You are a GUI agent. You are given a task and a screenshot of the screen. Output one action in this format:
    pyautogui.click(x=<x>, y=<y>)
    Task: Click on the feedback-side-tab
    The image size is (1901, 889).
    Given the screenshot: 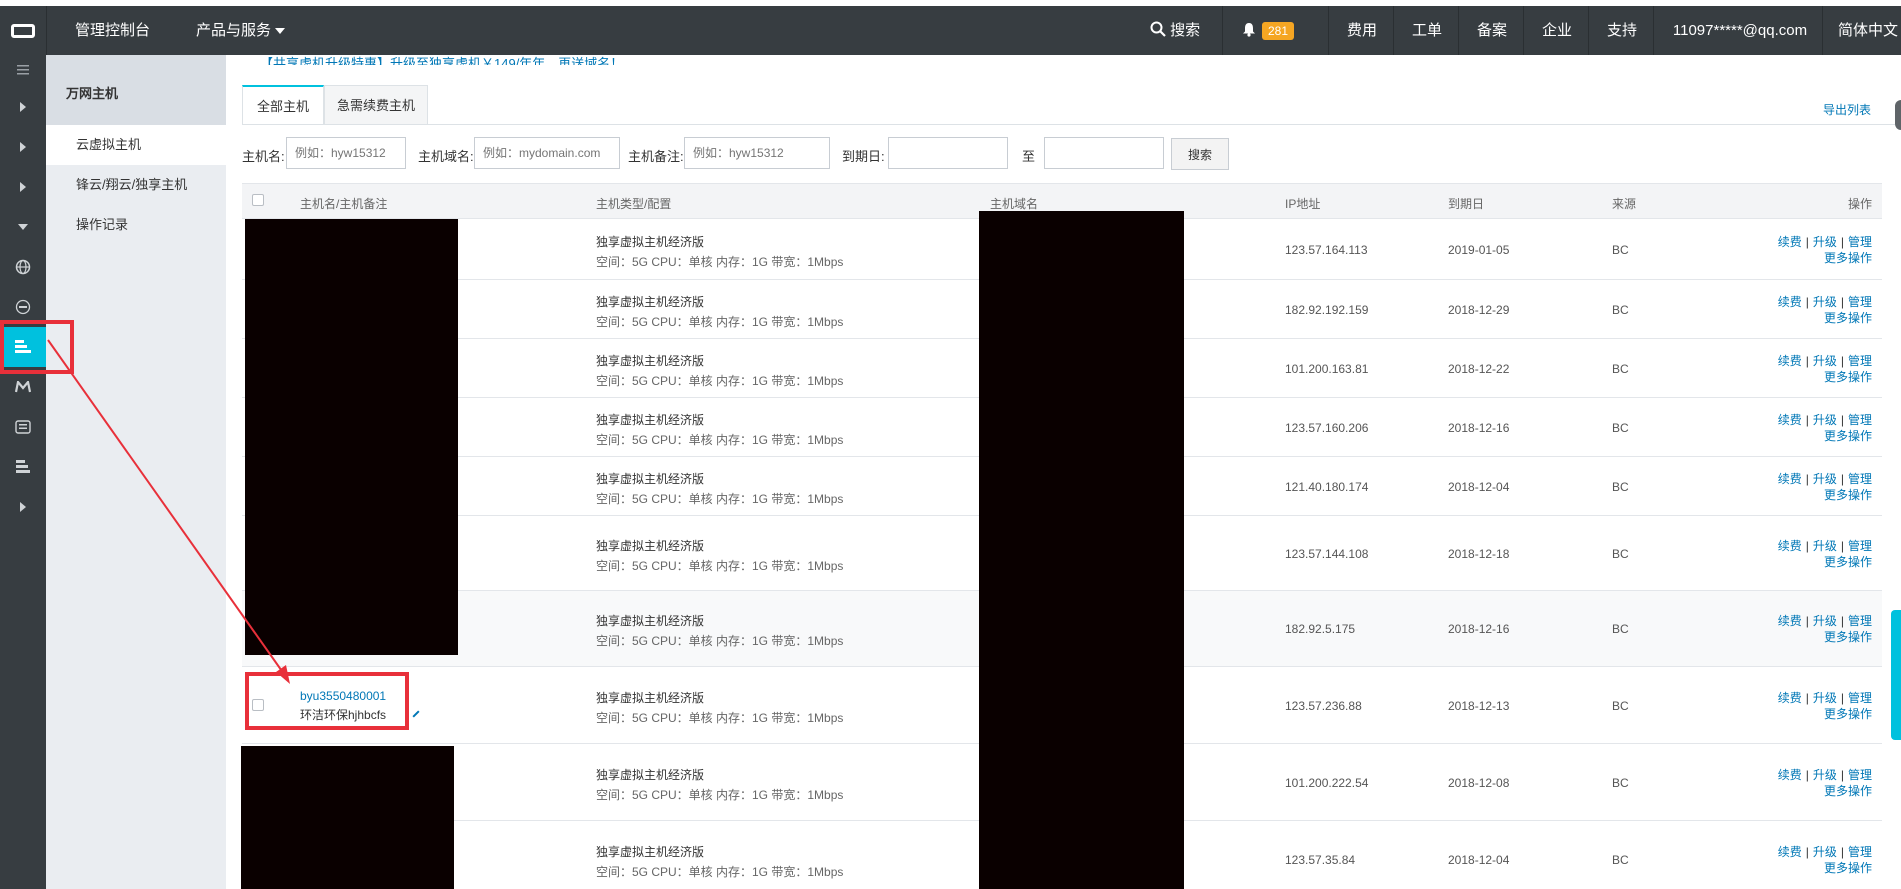 What is the action you would take?
    pyautogui.click(x=1896, y=675)
    